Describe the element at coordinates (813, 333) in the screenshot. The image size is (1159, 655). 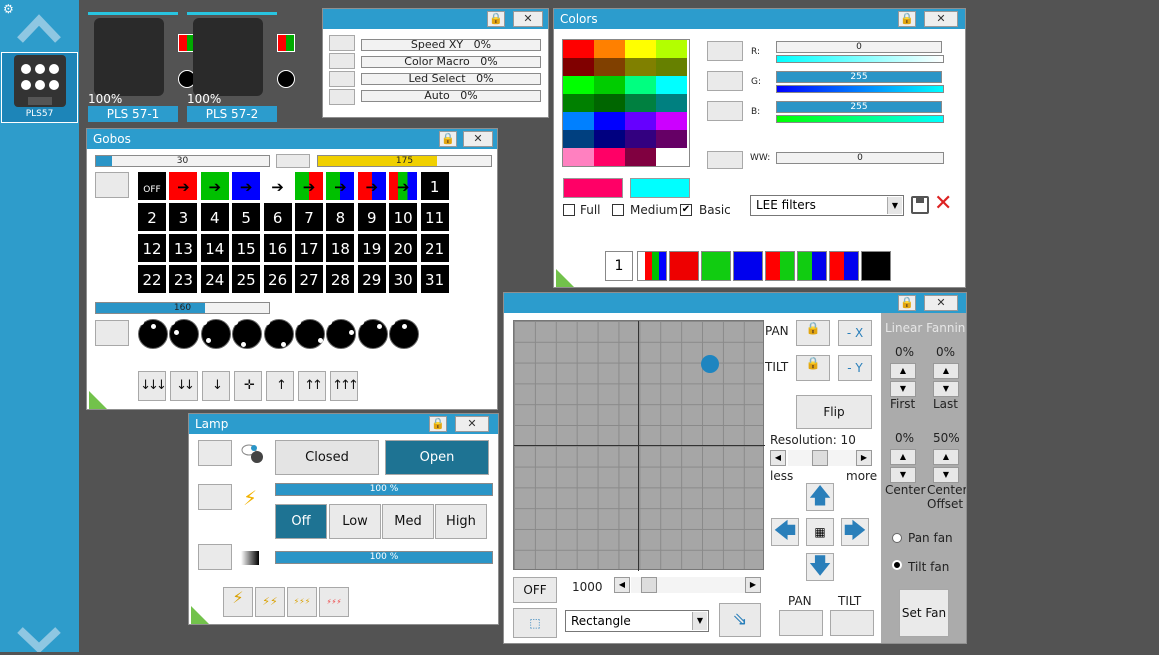
I see `pan-lock-button: 🔒` at that location.